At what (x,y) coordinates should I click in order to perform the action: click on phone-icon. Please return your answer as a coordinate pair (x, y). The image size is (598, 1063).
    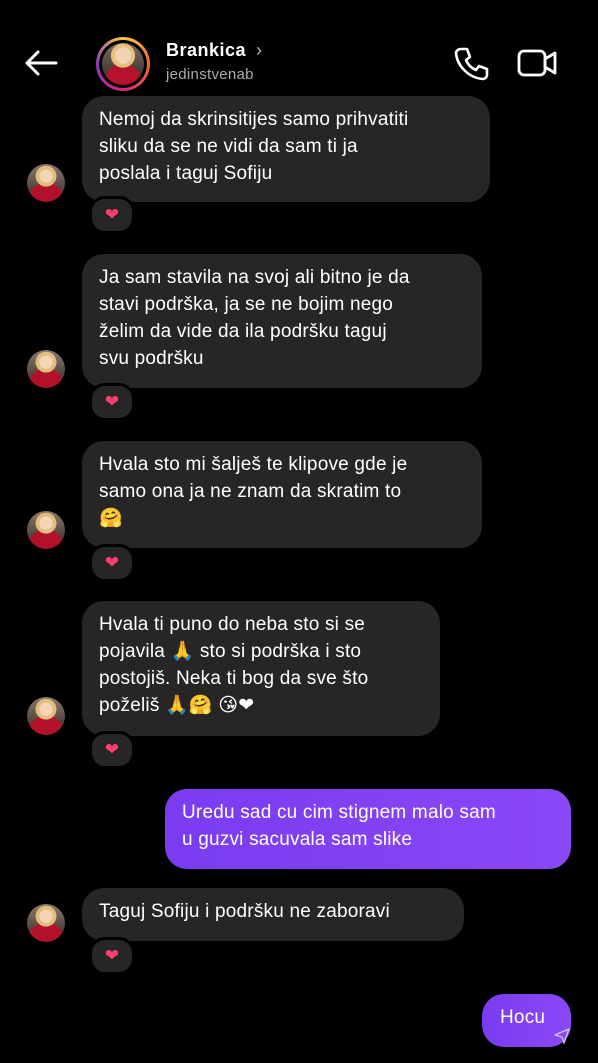
    Looking at the image, I should click on (471, 63).